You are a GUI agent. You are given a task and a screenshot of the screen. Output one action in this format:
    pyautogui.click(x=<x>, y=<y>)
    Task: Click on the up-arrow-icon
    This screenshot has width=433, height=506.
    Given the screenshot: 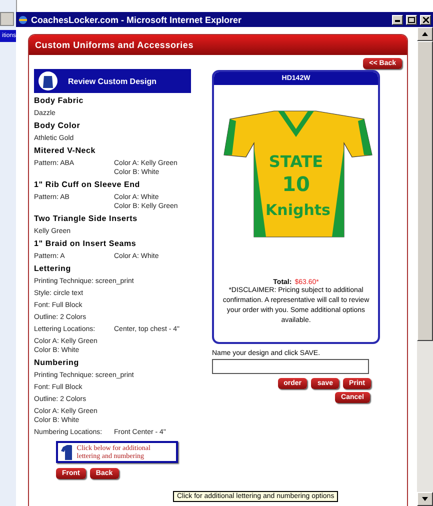 What is the action you would take?
    pyautogui.click(x=425, y=34)
    